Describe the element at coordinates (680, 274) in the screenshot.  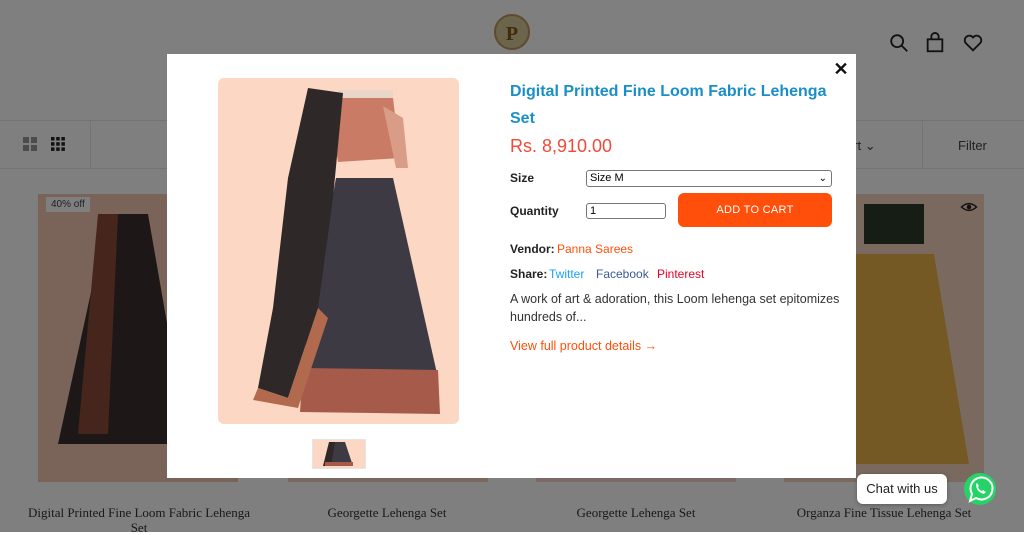
I see `share-pinterest-link: Pinterest` at that location.